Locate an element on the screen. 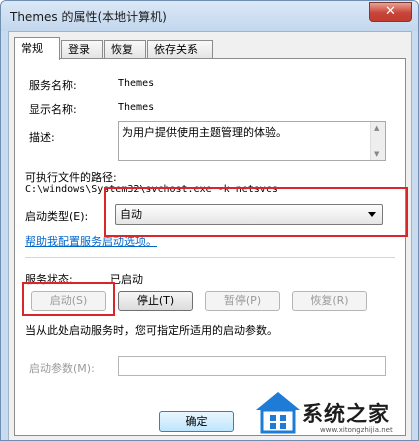 The image size is (419, 441). description-text: 为用户提供使用主题管理的体验。 is located at coordinates (204, 132).